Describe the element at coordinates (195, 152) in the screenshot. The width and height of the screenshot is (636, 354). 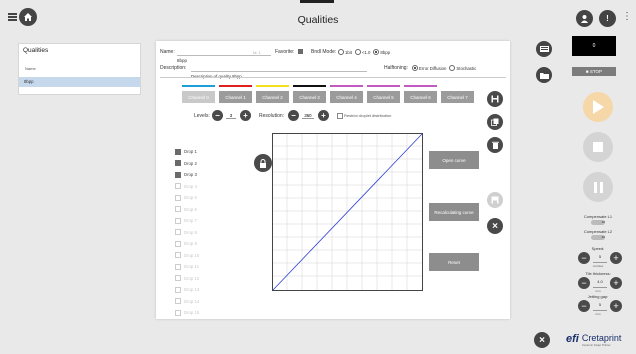
I see `drop-checkbox-row: Drop 1` at that location.